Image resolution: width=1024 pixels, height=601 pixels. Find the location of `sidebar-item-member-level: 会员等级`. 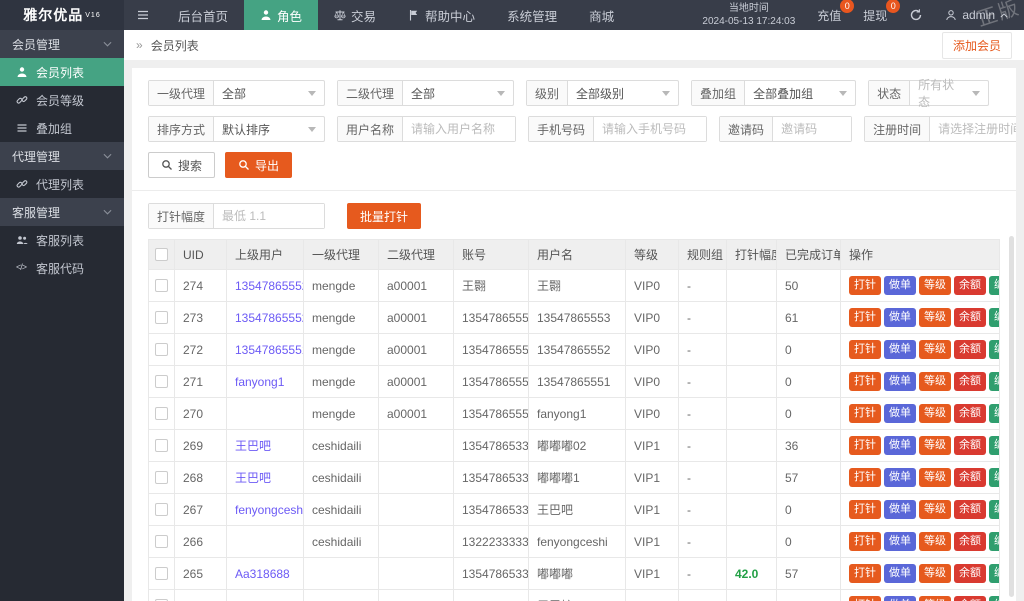

sidebar-item-member-level: 会员等级 is located at coordinates (62, 100).